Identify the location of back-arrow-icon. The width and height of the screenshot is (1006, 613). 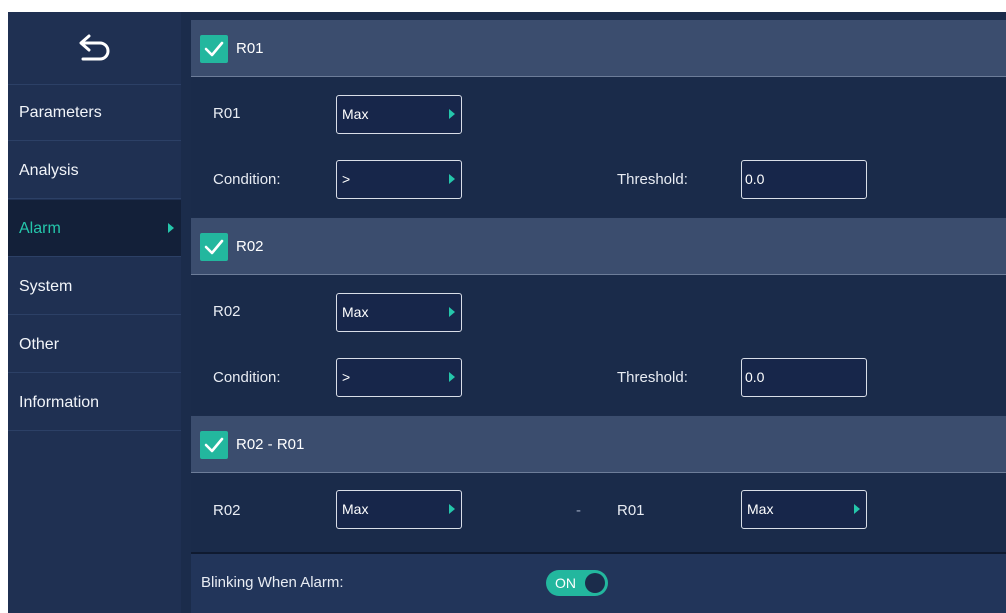
(94, 47).